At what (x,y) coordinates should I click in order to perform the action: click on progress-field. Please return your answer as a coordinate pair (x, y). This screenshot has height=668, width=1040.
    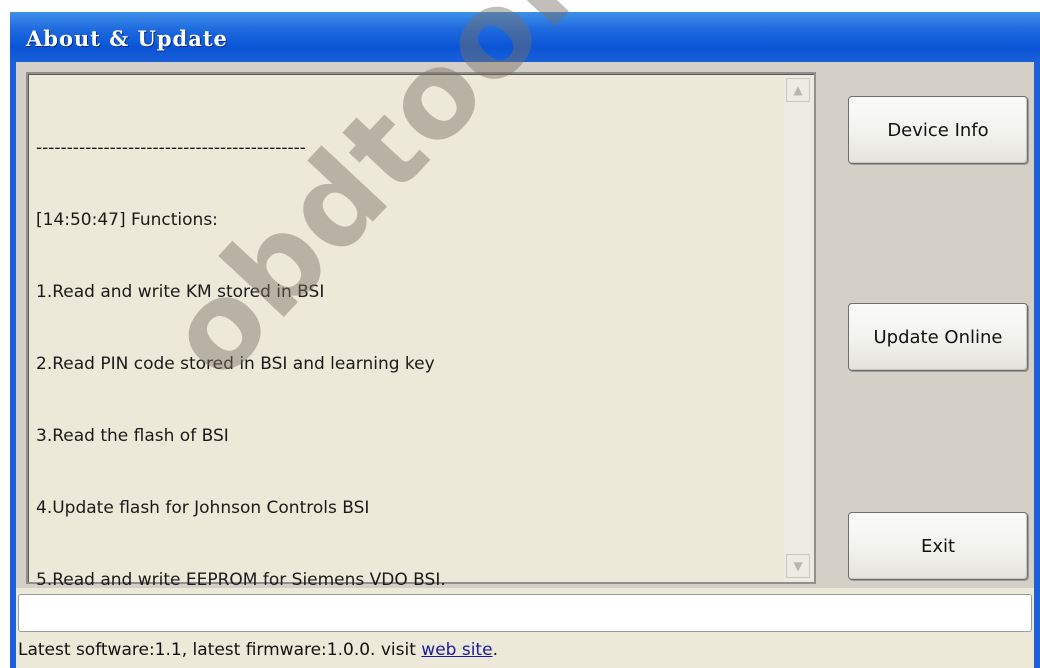
    Looking at the image, I should click on (525, 613).